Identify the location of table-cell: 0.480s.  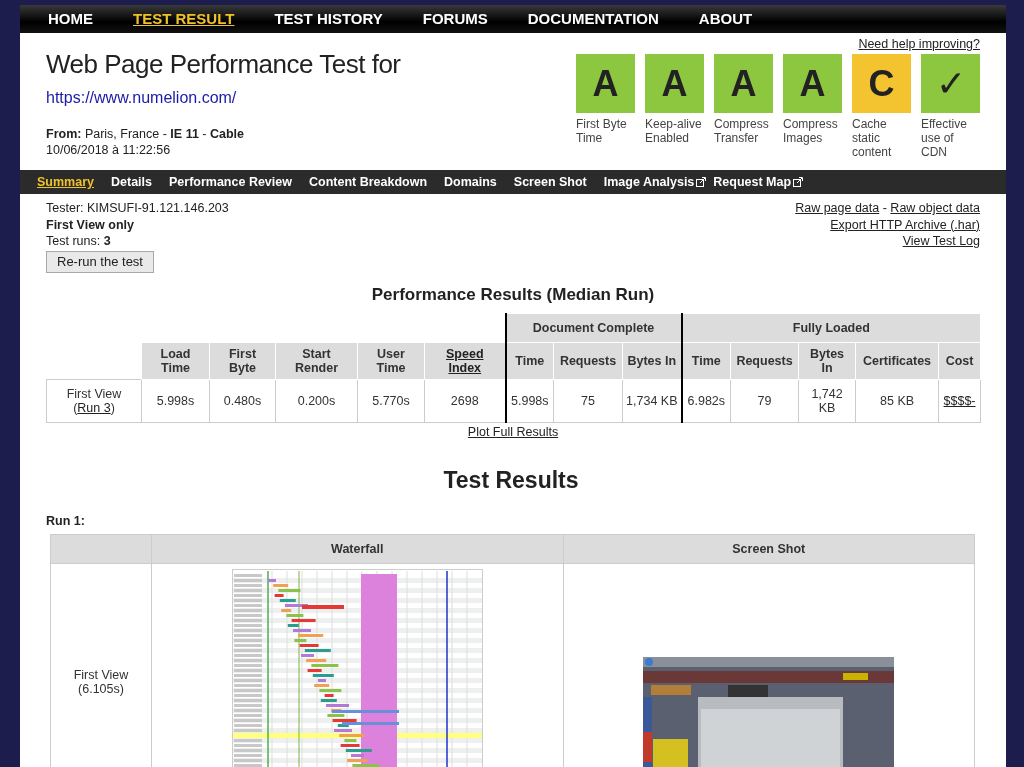
(242, 401).